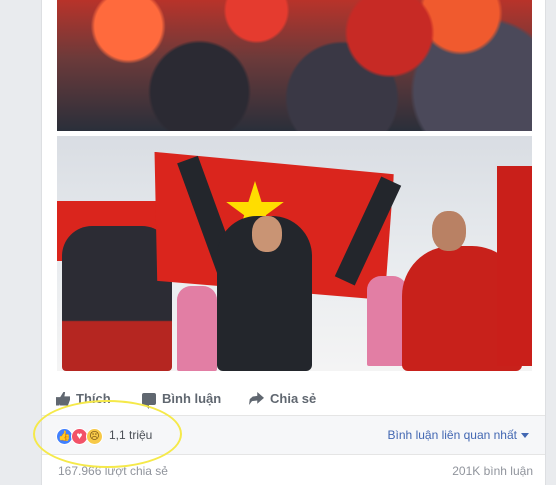 The image size is (556, 485). I want to click on reaction-icons: 👍 ♥ ☹, so click(79, 436).